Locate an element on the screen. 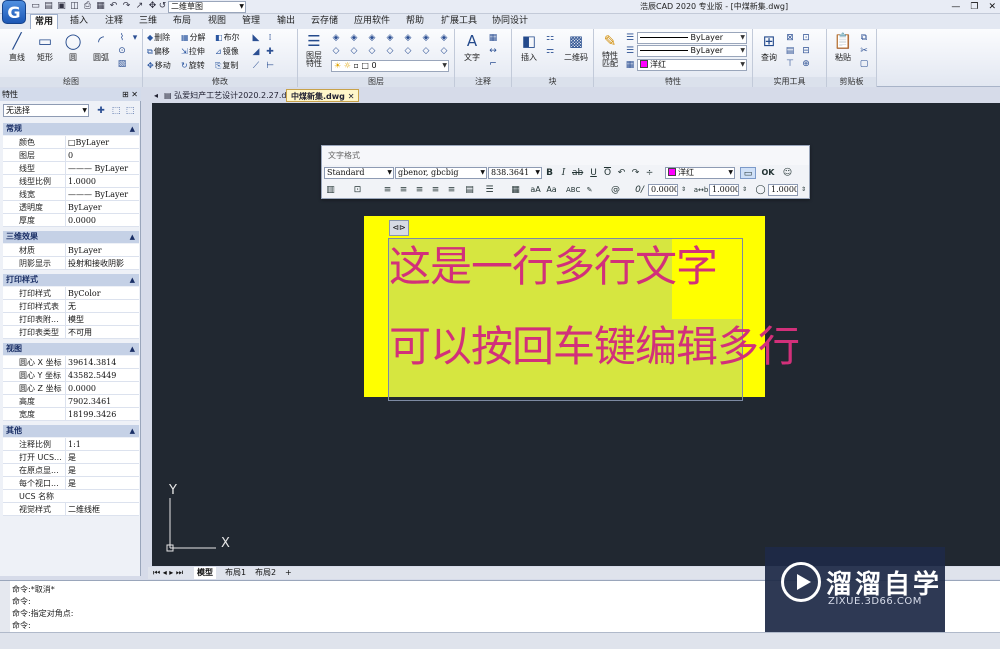  tracking-input: 1.0000 is located at coordinates (724, 190).